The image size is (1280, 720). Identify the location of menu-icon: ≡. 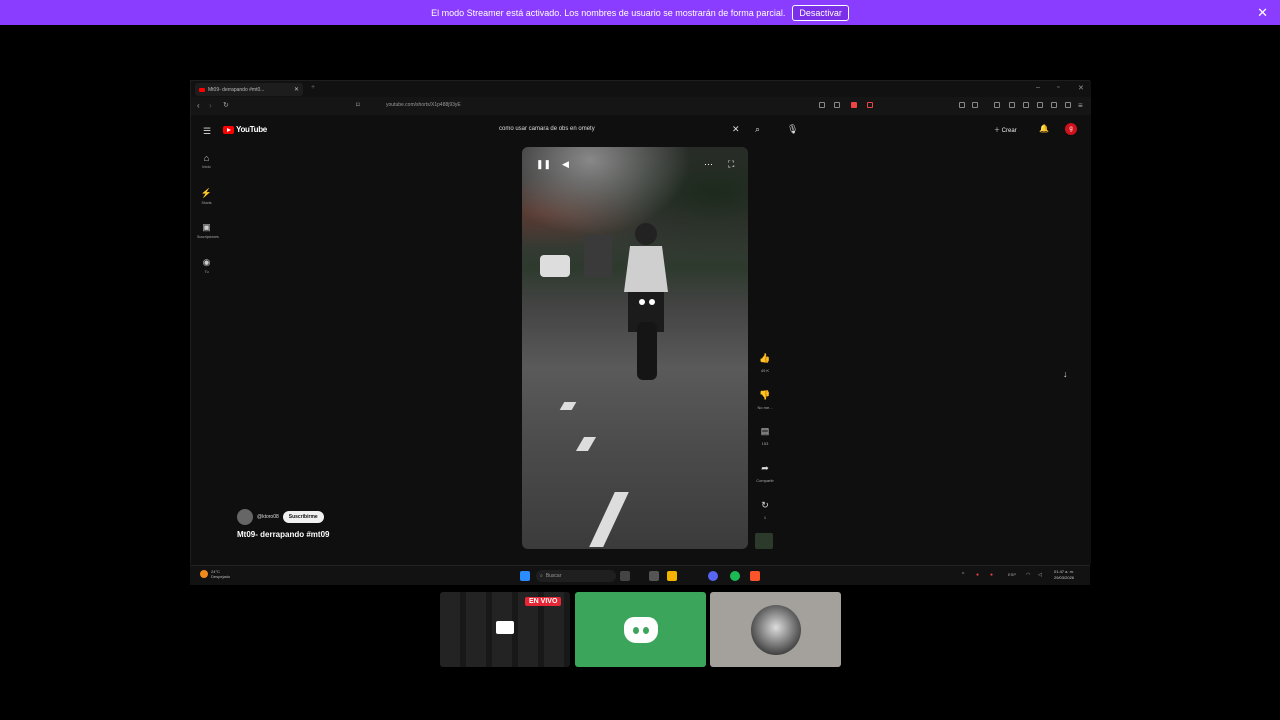
(1080, 105).